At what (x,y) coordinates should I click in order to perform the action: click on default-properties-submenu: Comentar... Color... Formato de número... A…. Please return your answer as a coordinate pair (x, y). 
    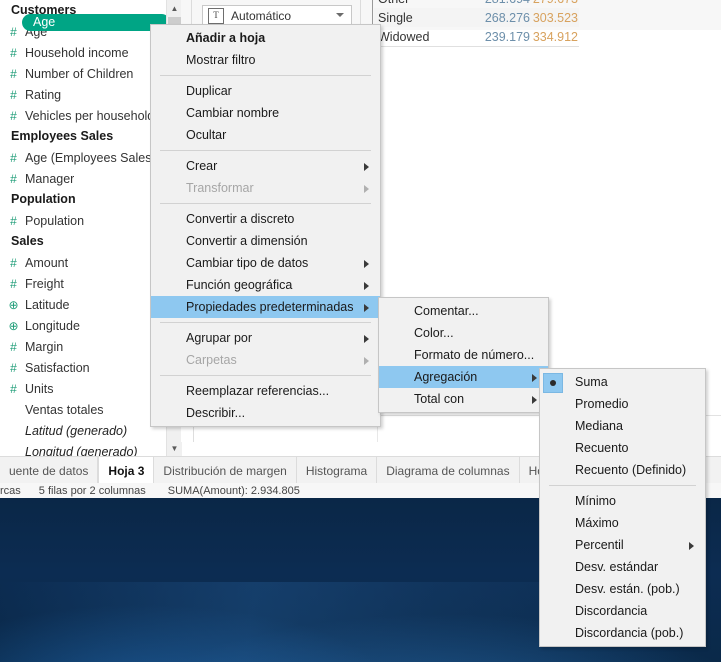
    Looking at the image, I should click on (463, 355).